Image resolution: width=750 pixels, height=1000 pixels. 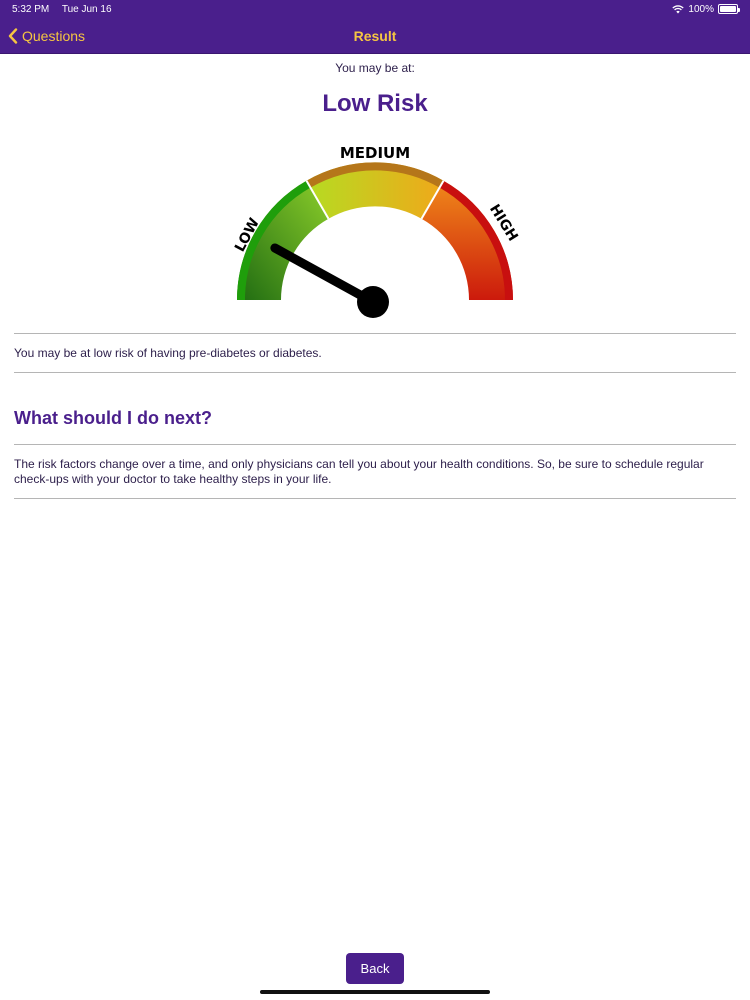 I want to click on gauge-label-medium: MEDIUM, so click(x=375, y=153).